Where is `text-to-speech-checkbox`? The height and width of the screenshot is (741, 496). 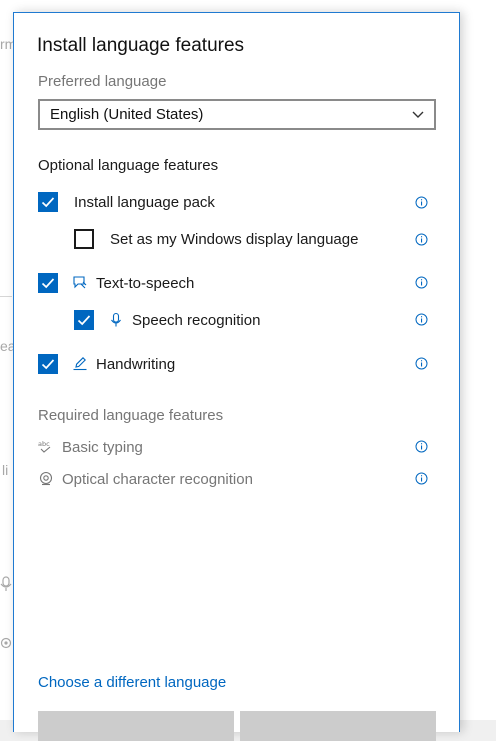
text-to-speech-checkbox is located at coordinates (48, 283).